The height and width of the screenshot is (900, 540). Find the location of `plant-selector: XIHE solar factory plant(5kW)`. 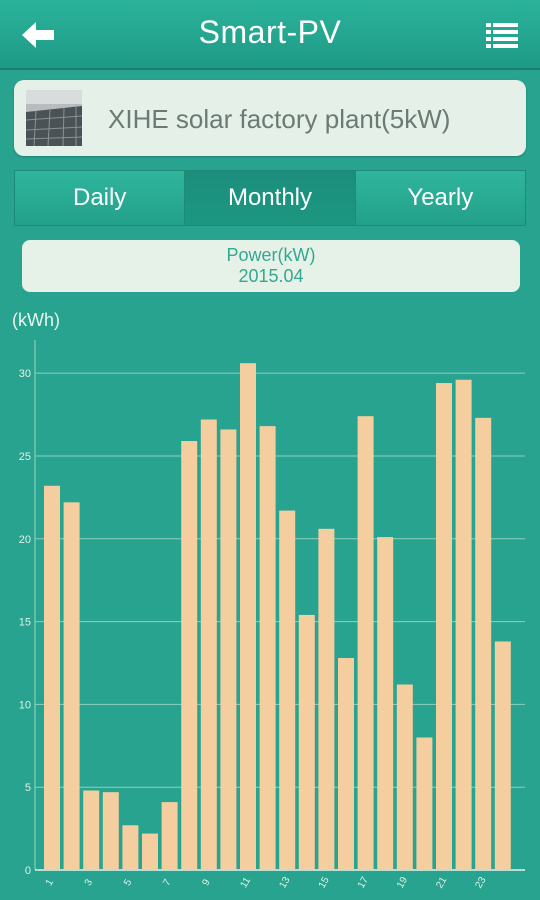

plant-selector: XIHE solar factory plant(5kW) is located at coordinates (270, 118).